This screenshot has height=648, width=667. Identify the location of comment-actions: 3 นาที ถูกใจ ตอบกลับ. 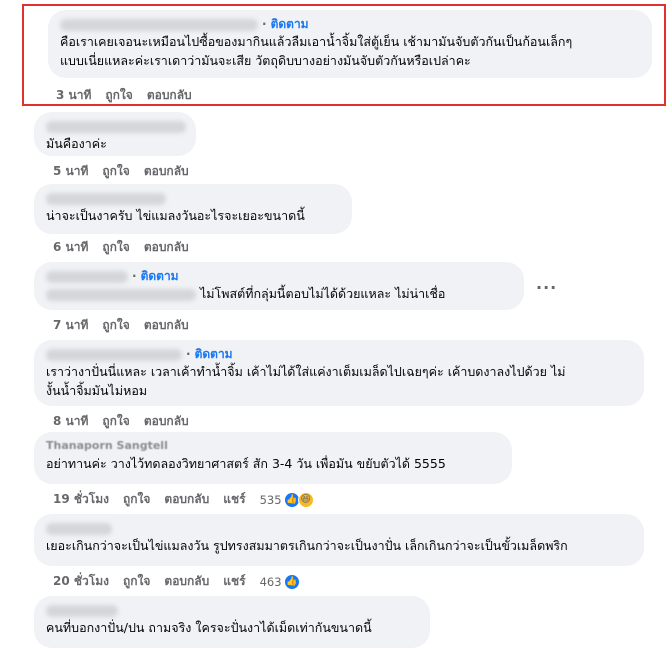
(124, 95).